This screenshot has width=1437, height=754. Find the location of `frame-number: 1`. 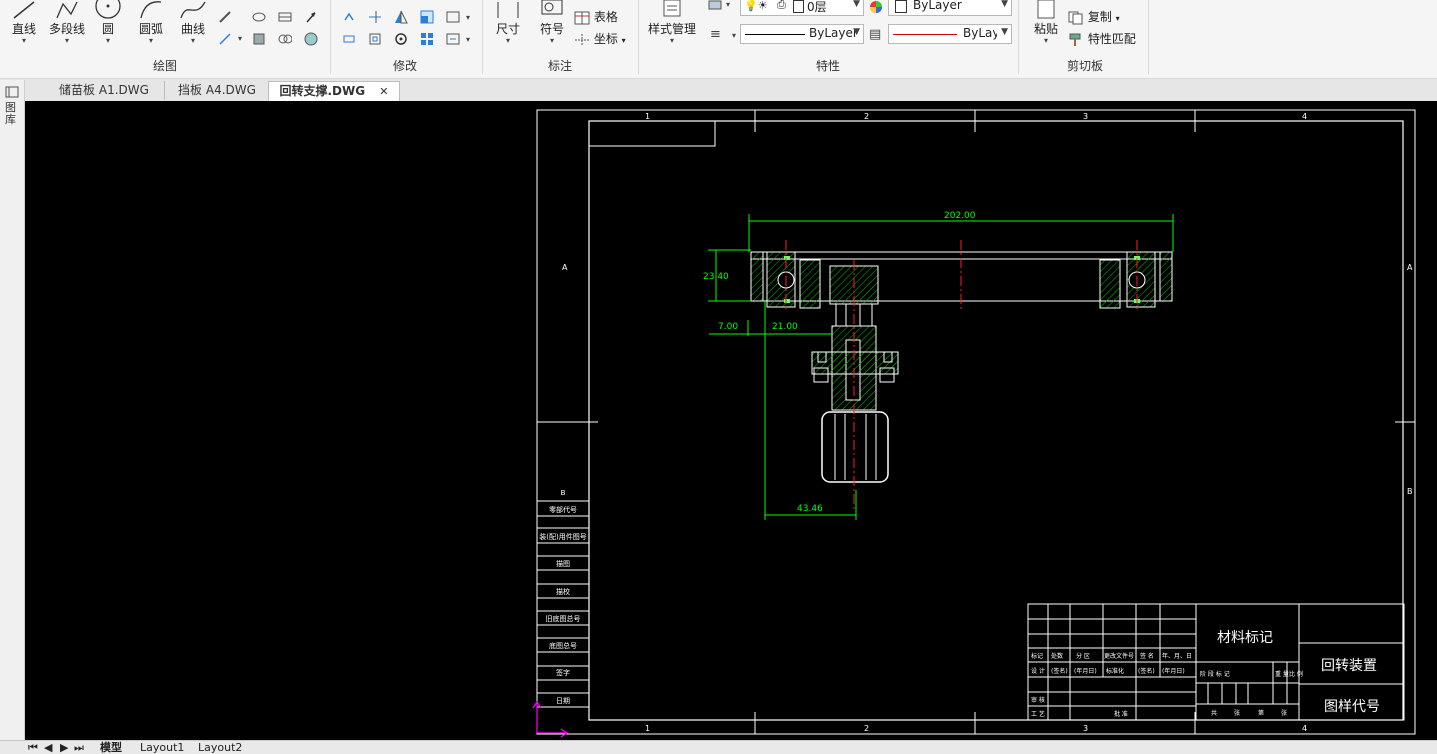

frame-number: 1 is located at coordinates (647, 728).